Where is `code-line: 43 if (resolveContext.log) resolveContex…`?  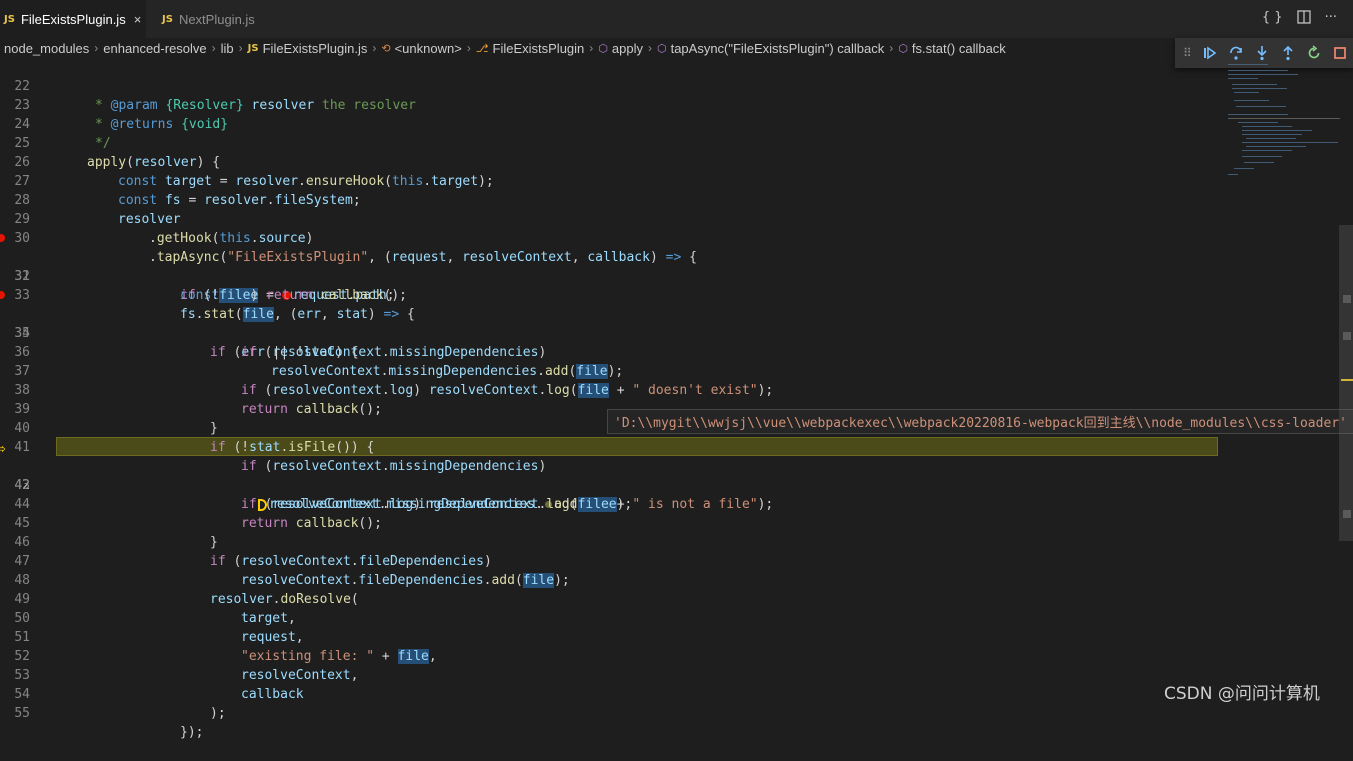 code-line: 43 if (resolveContext.log) resolveContex… is located at coordinates (670, 484).